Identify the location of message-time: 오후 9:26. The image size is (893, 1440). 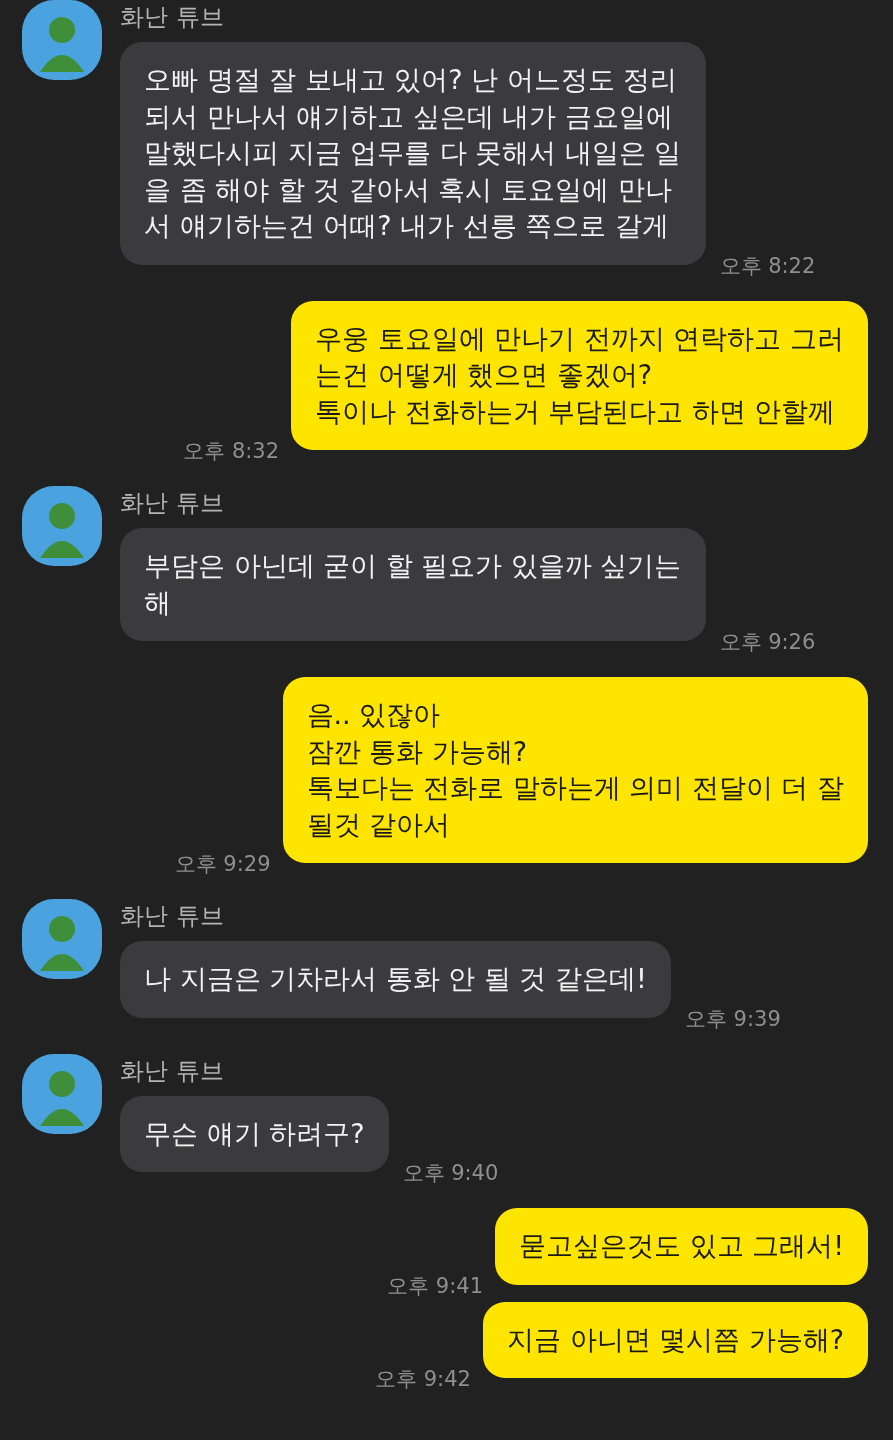
(767, 642).